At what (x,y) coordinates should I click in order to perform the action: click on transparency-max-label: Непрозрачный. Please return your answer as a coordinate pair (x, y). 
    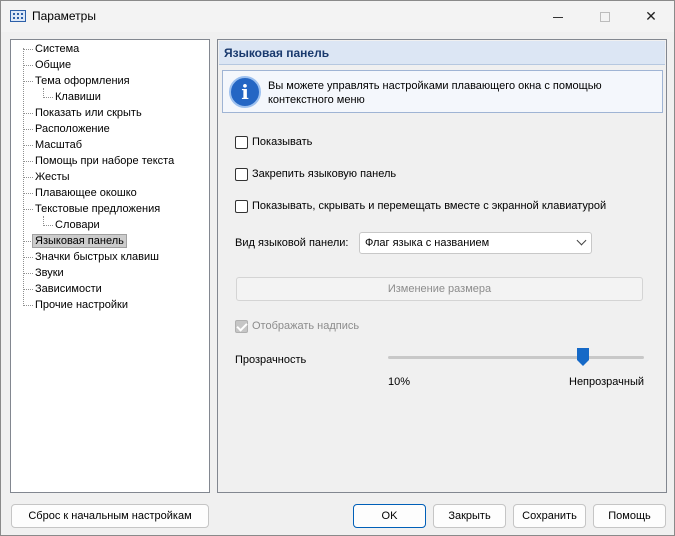
    Looking at the image, I should click on (607, 382).